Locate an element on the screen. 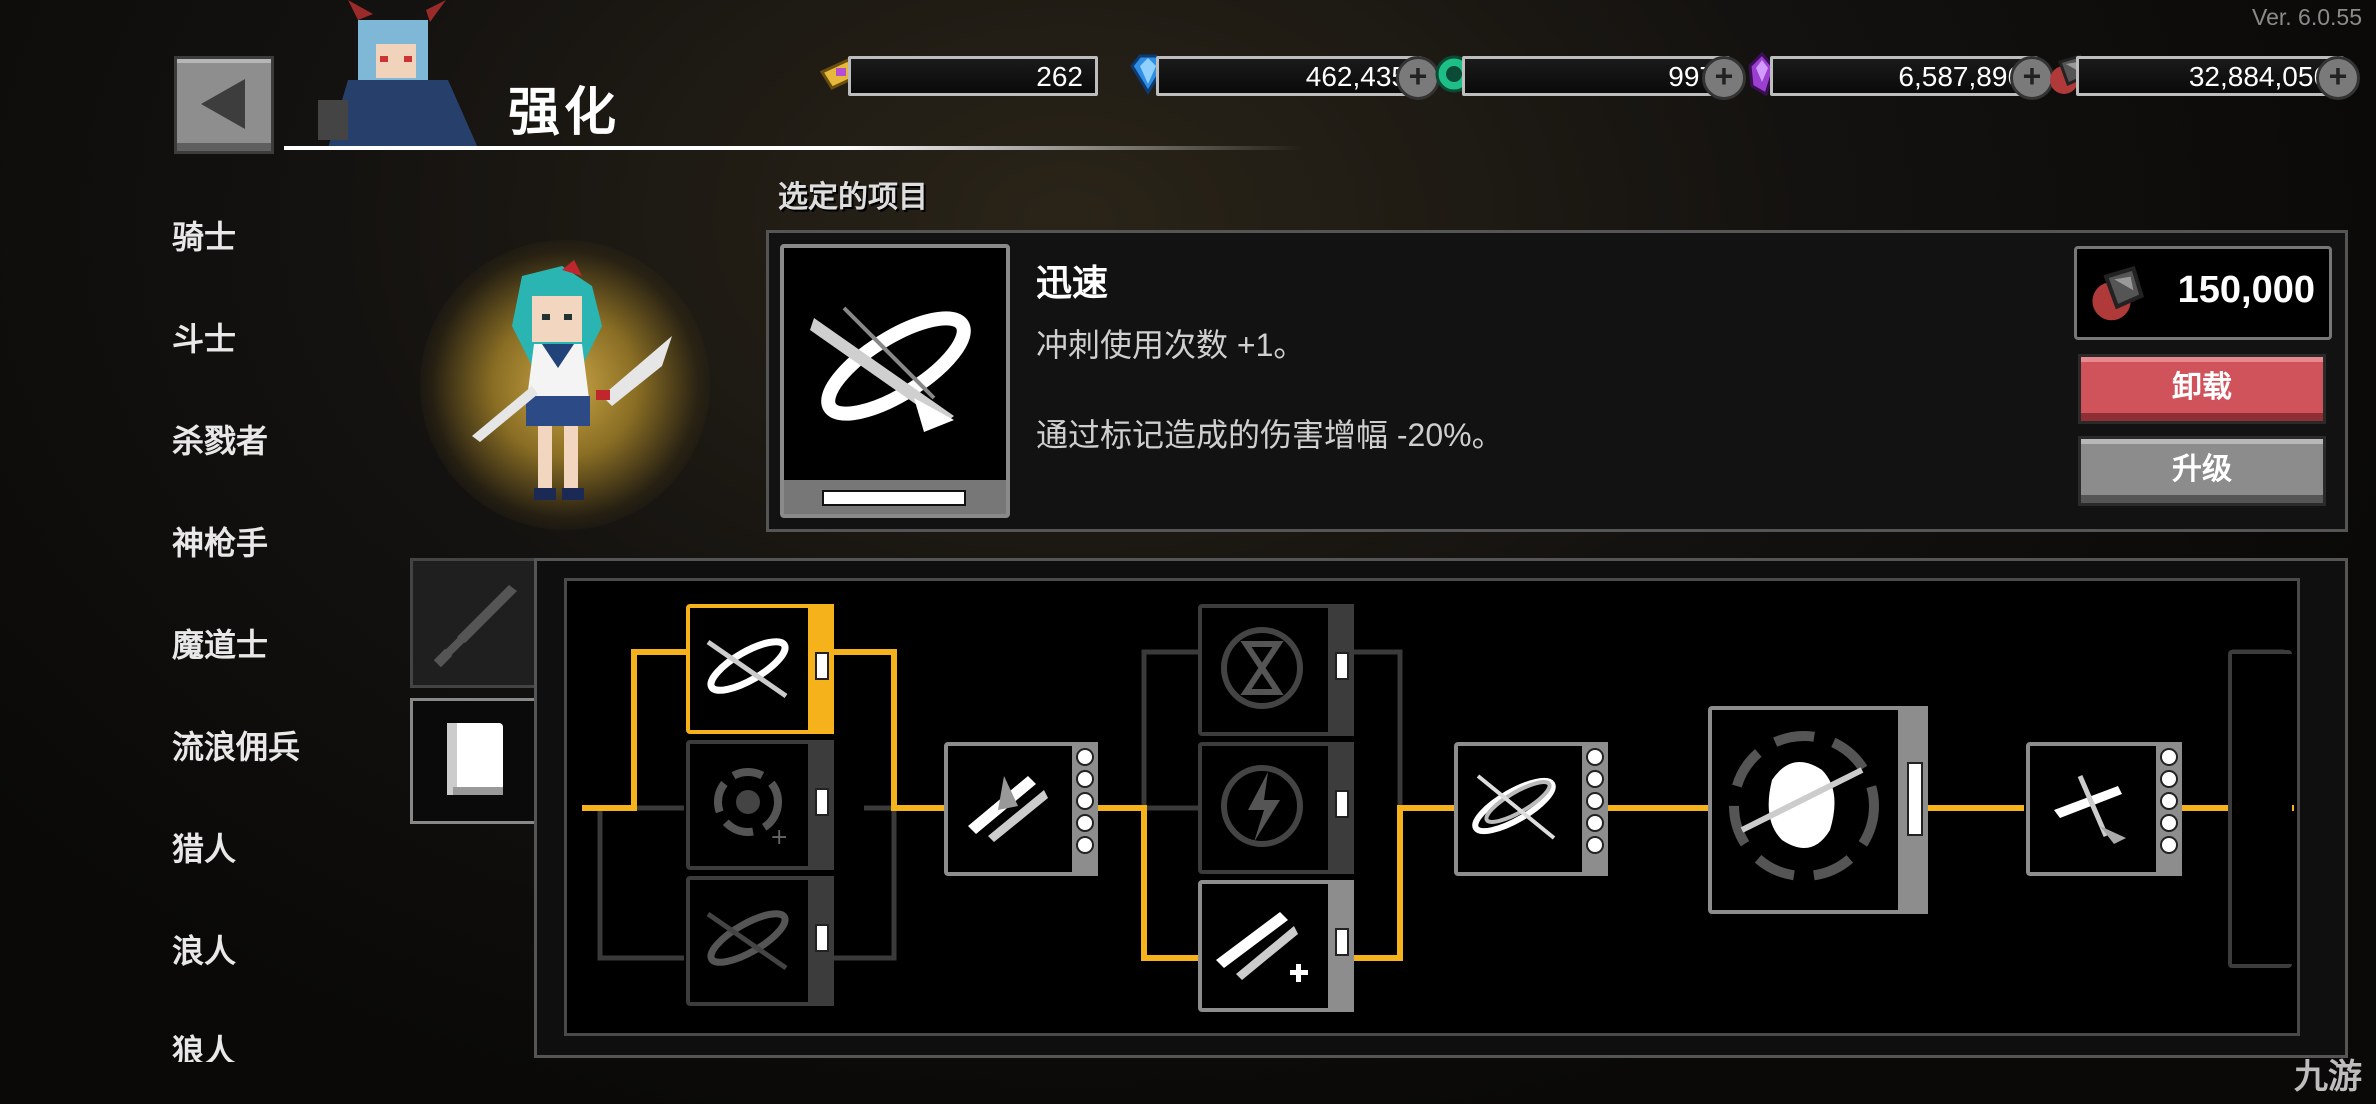  book-icon is located at coordinates (475, 759).